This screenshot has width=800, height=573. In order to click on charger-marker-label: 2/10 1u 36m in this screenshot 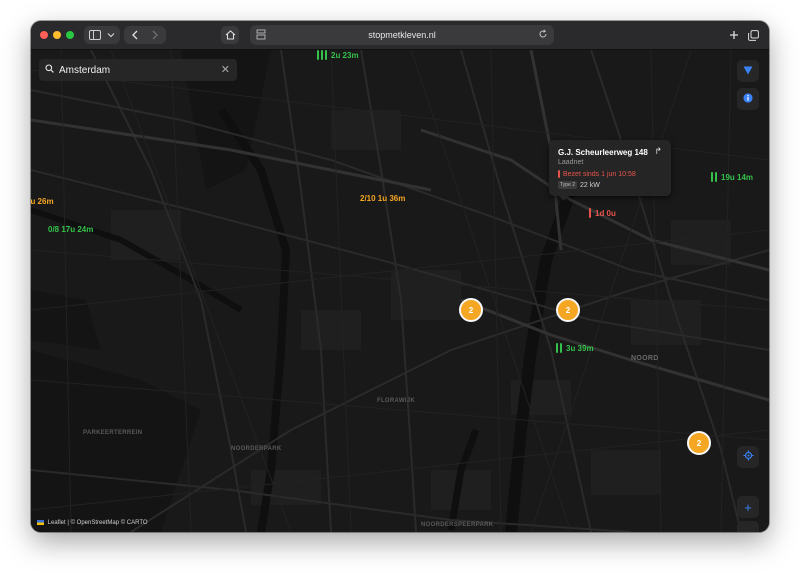, I will do `click(383, 198)`.